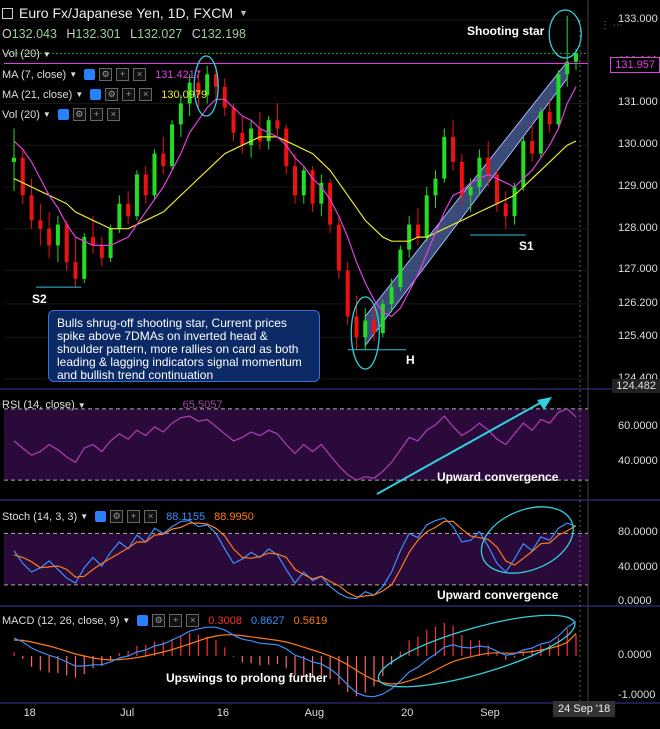 The image size is (660, 729). What do you see at coordinates (498, 595) in the screenshot?
I see `annotation-stoch-note: Upward convergence` at bounding box center [498, 595].